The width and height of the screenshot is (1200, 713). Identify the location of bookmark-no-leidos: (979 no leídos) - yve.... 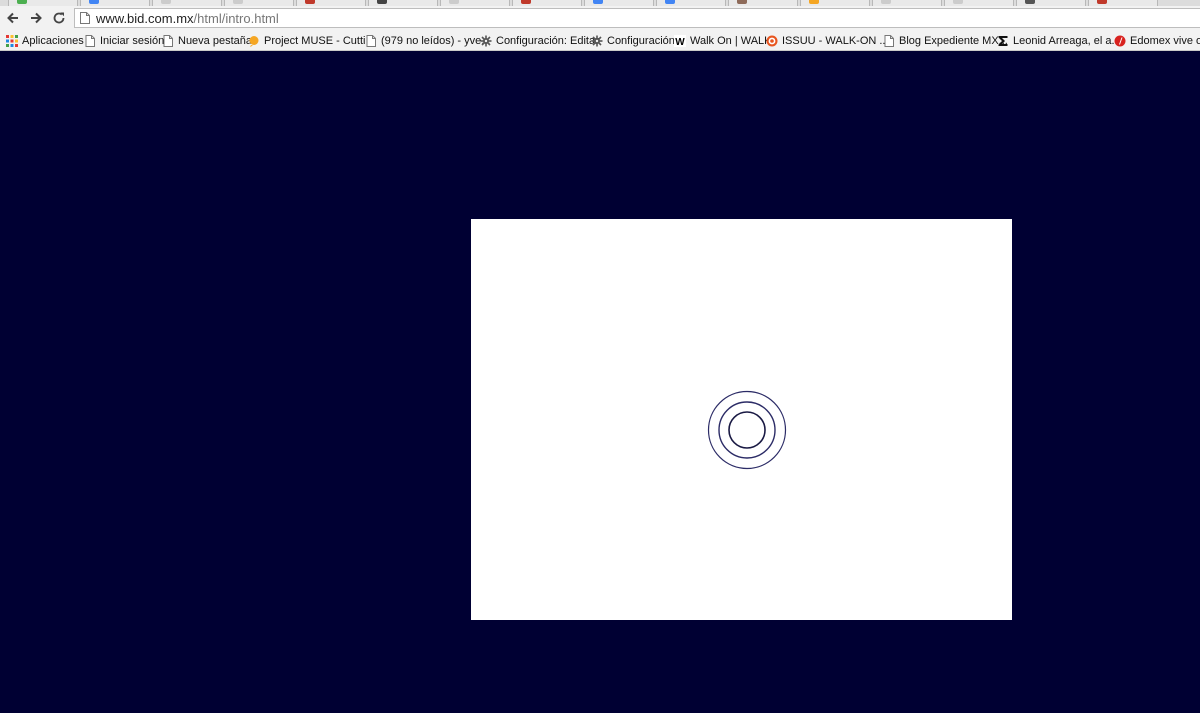
(427, 40).